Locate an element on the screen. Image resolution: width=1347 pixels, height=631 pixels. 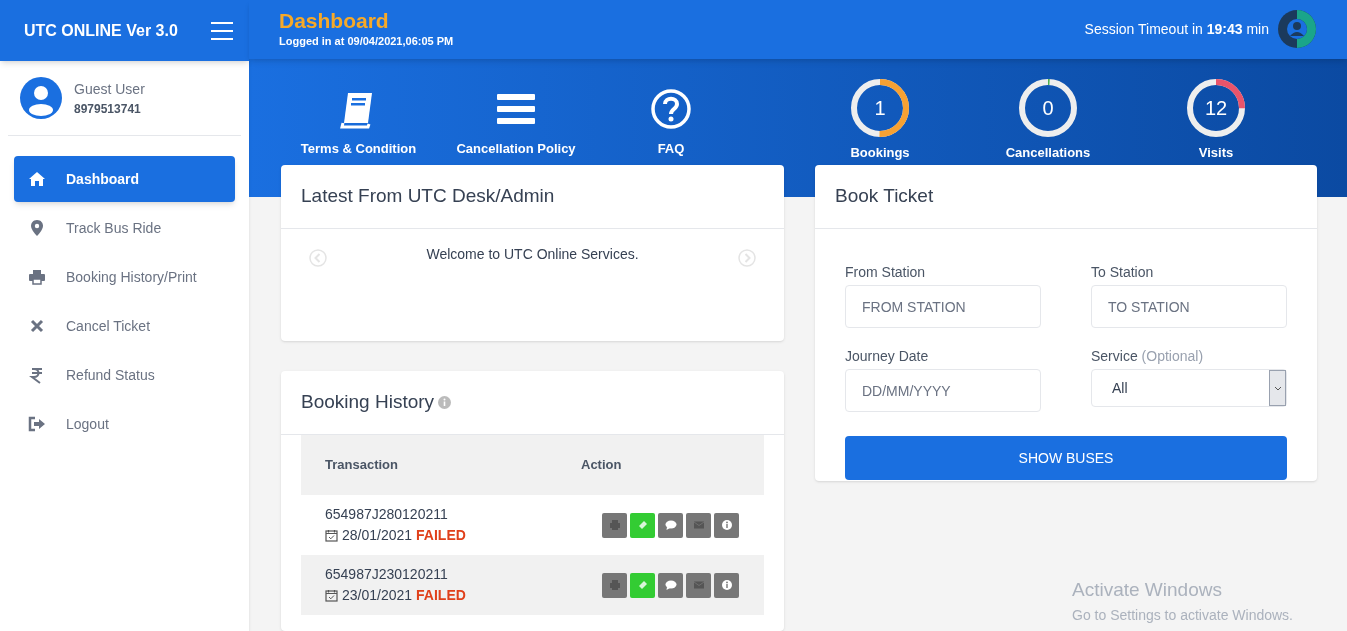
service-select: All is located at coordinates (1189, 388).